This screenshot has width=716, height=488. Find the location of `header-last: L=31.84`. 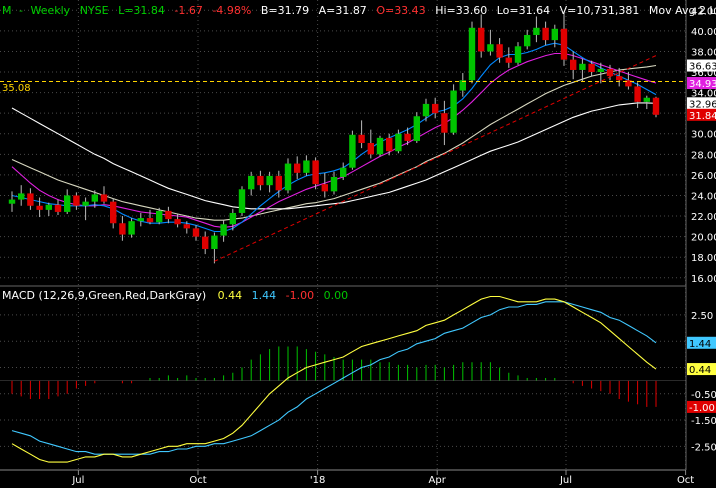

header-last: L=31.84 is located at coordinates (141, 10).